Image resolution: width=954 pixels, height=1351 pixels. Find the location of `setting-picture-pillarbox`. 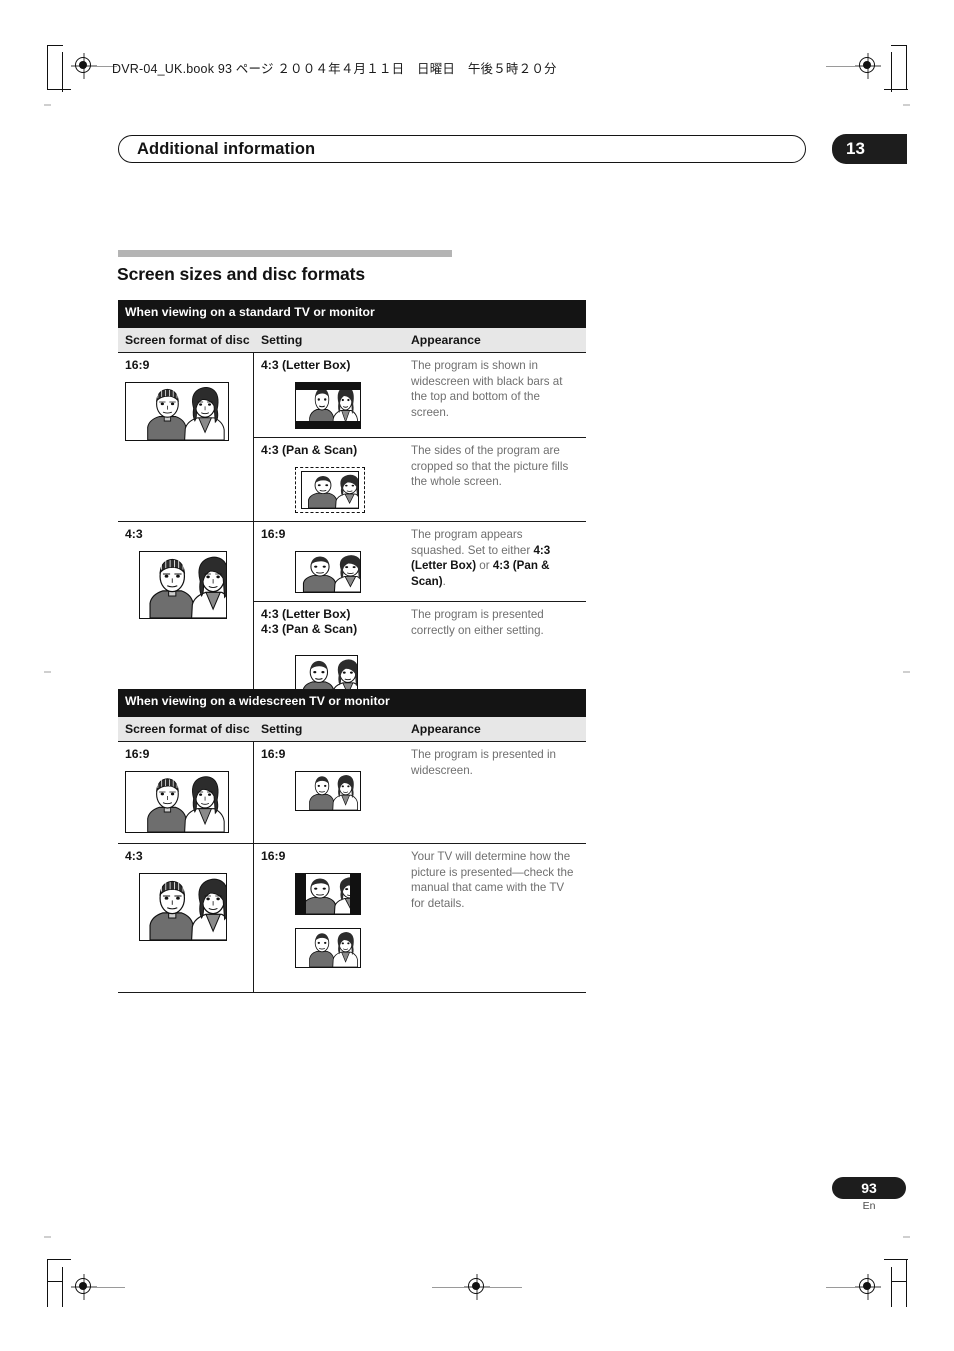

setting-picture-pillarbox is located at coordinates (347, 920).